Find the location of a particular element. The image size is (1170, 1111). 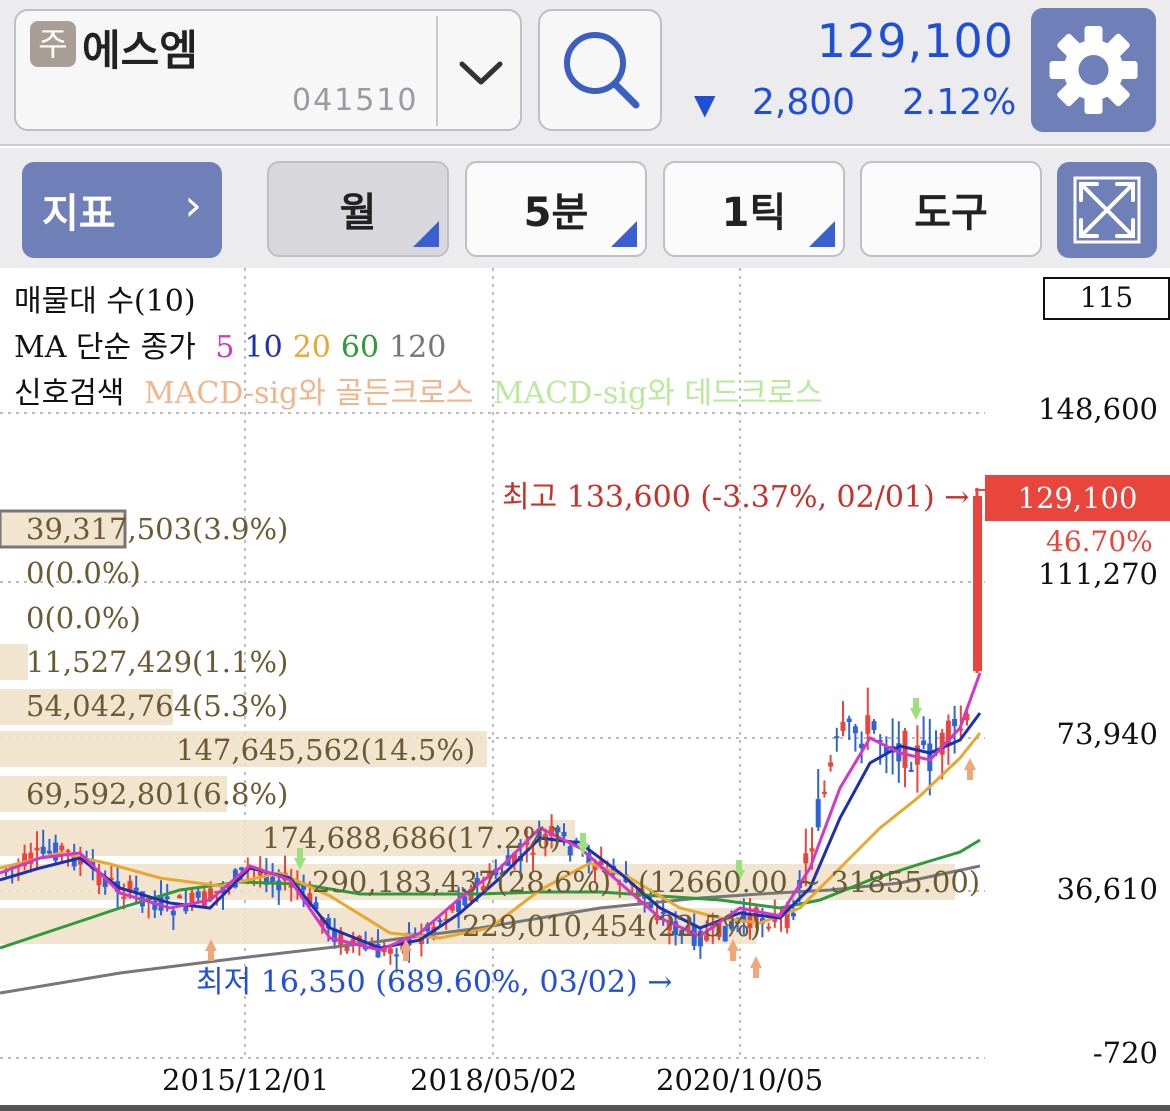

period-month-label: 월 is located at coordinates (358, 213).